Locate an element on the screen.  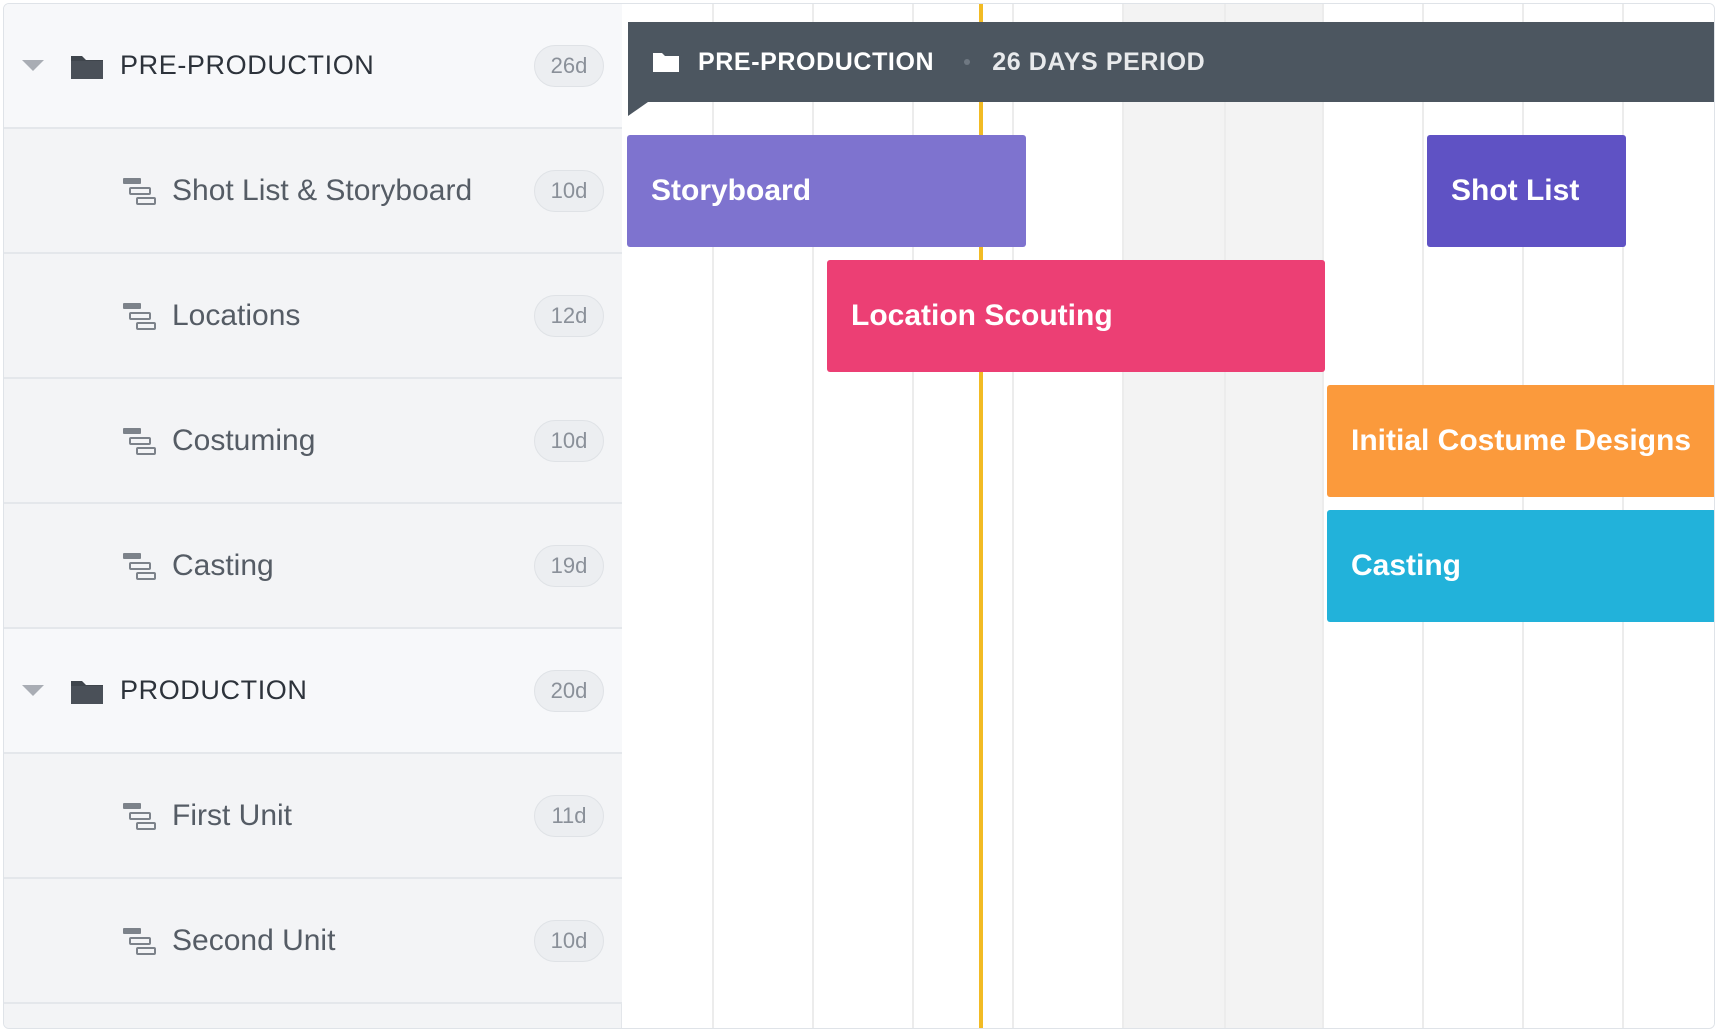
duration-badge: 11d is located at coordinates (569, 815).